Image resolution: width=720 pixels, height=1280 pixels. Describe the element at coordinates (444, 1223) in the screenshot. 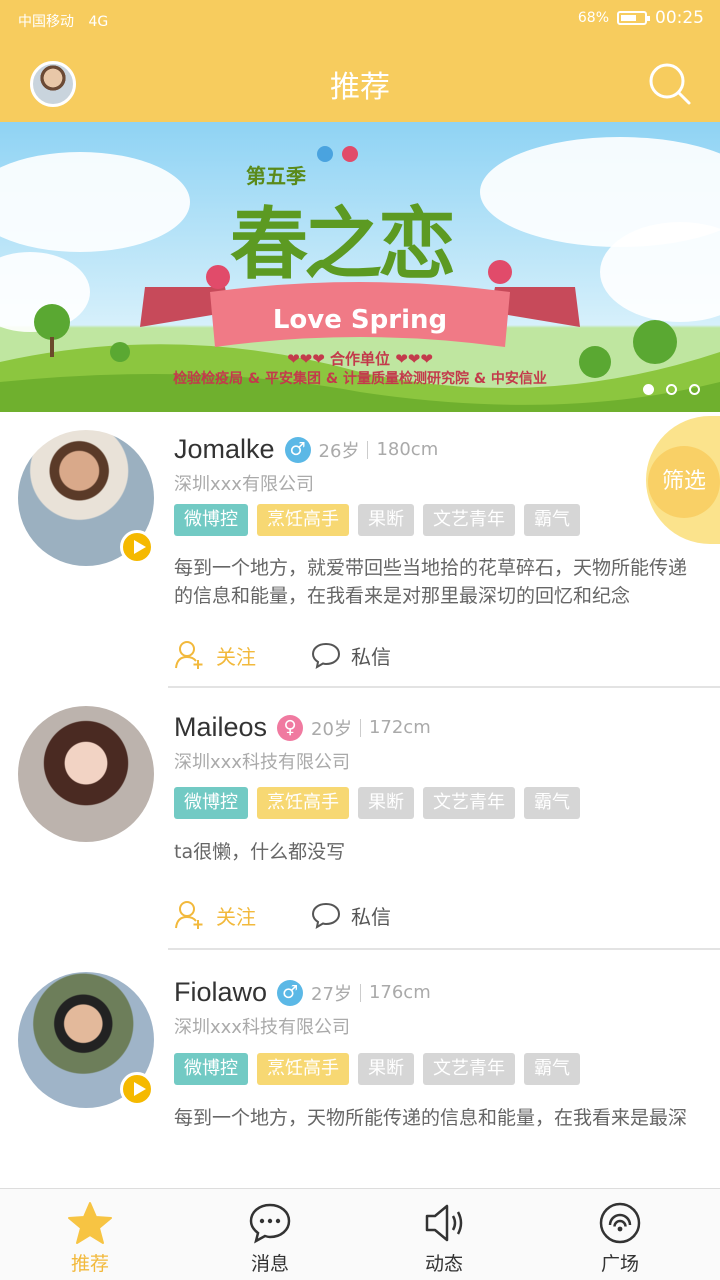

I see `speaker-icon` at that location.